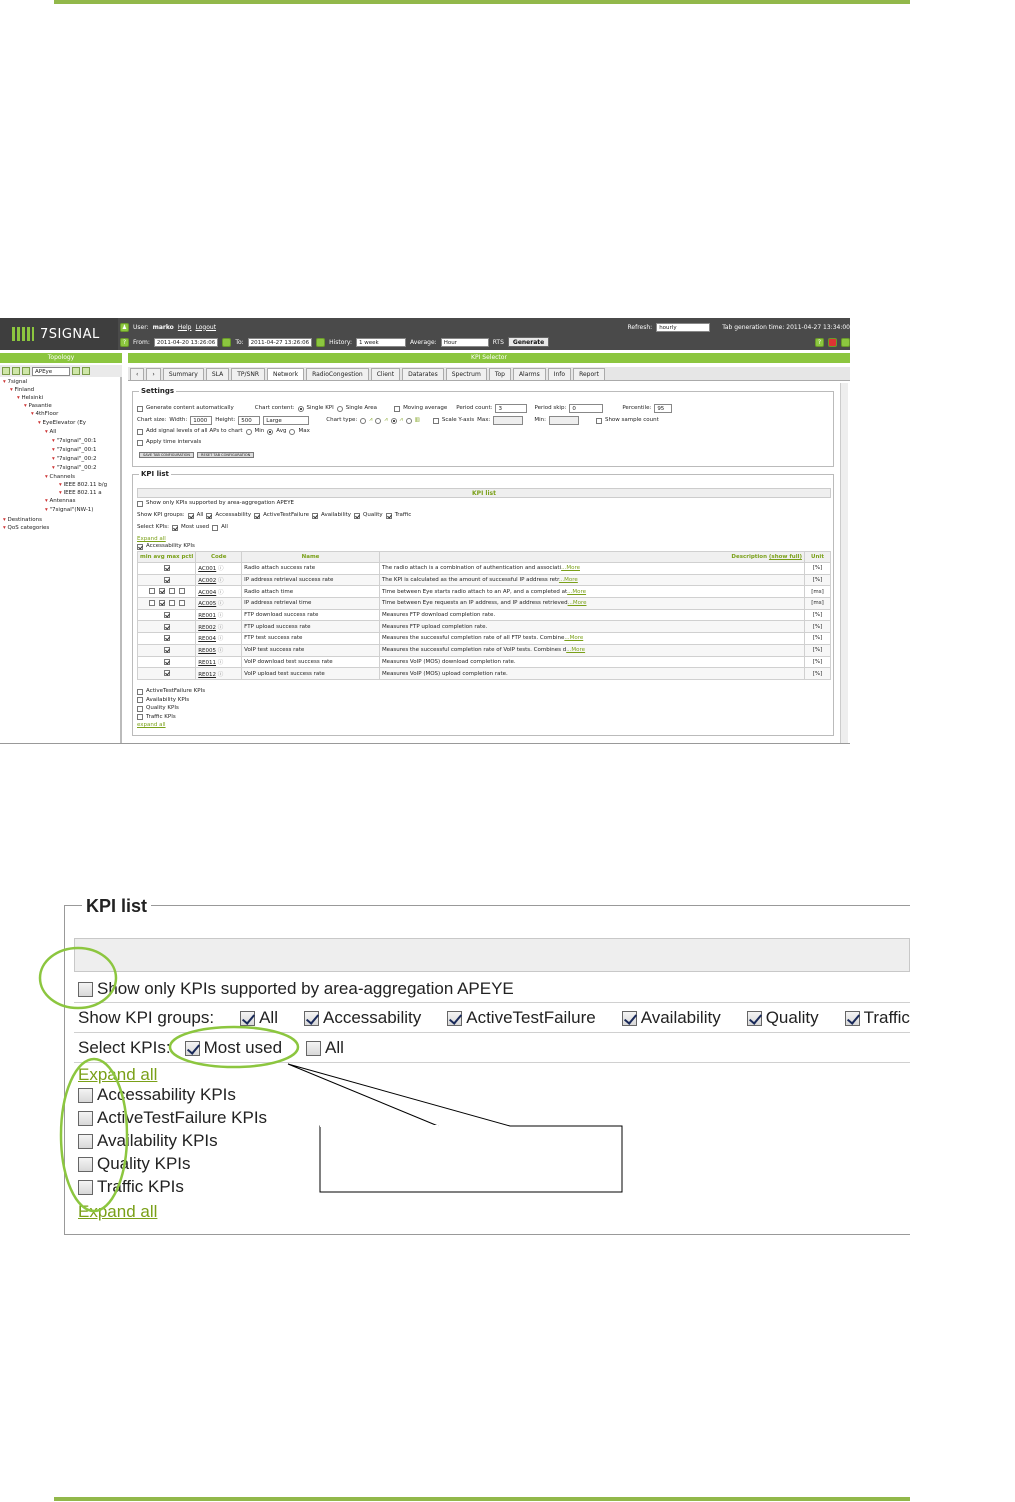 The width and height of the screenshot is (1015, 1502). What do you see at coordinates (153, 374) in the screenshot?
I see `tab-scroll-right: ›` at bounding box center [153, 374].